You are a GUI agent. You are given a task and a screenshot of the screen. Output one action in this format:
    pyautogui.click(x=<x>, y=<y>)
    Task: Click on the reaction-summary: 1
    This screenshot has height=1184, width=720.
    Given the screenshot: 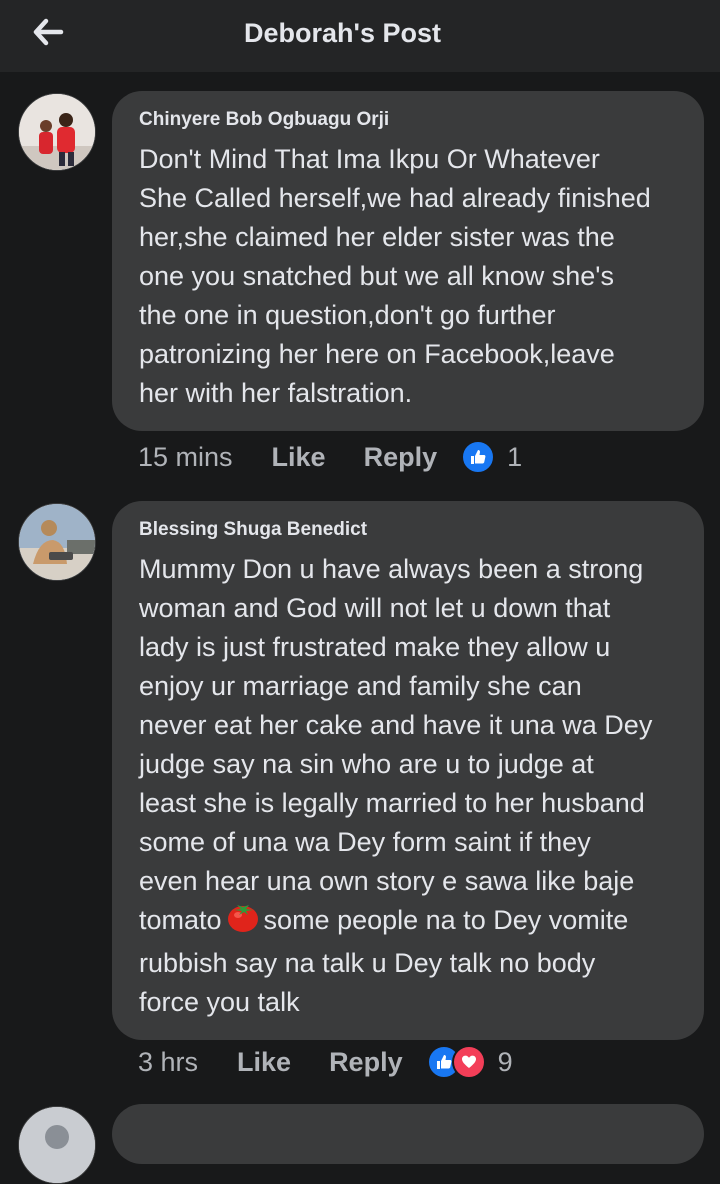 What is the action you would take?
    pyautogui.click(x=491, y=457)
    